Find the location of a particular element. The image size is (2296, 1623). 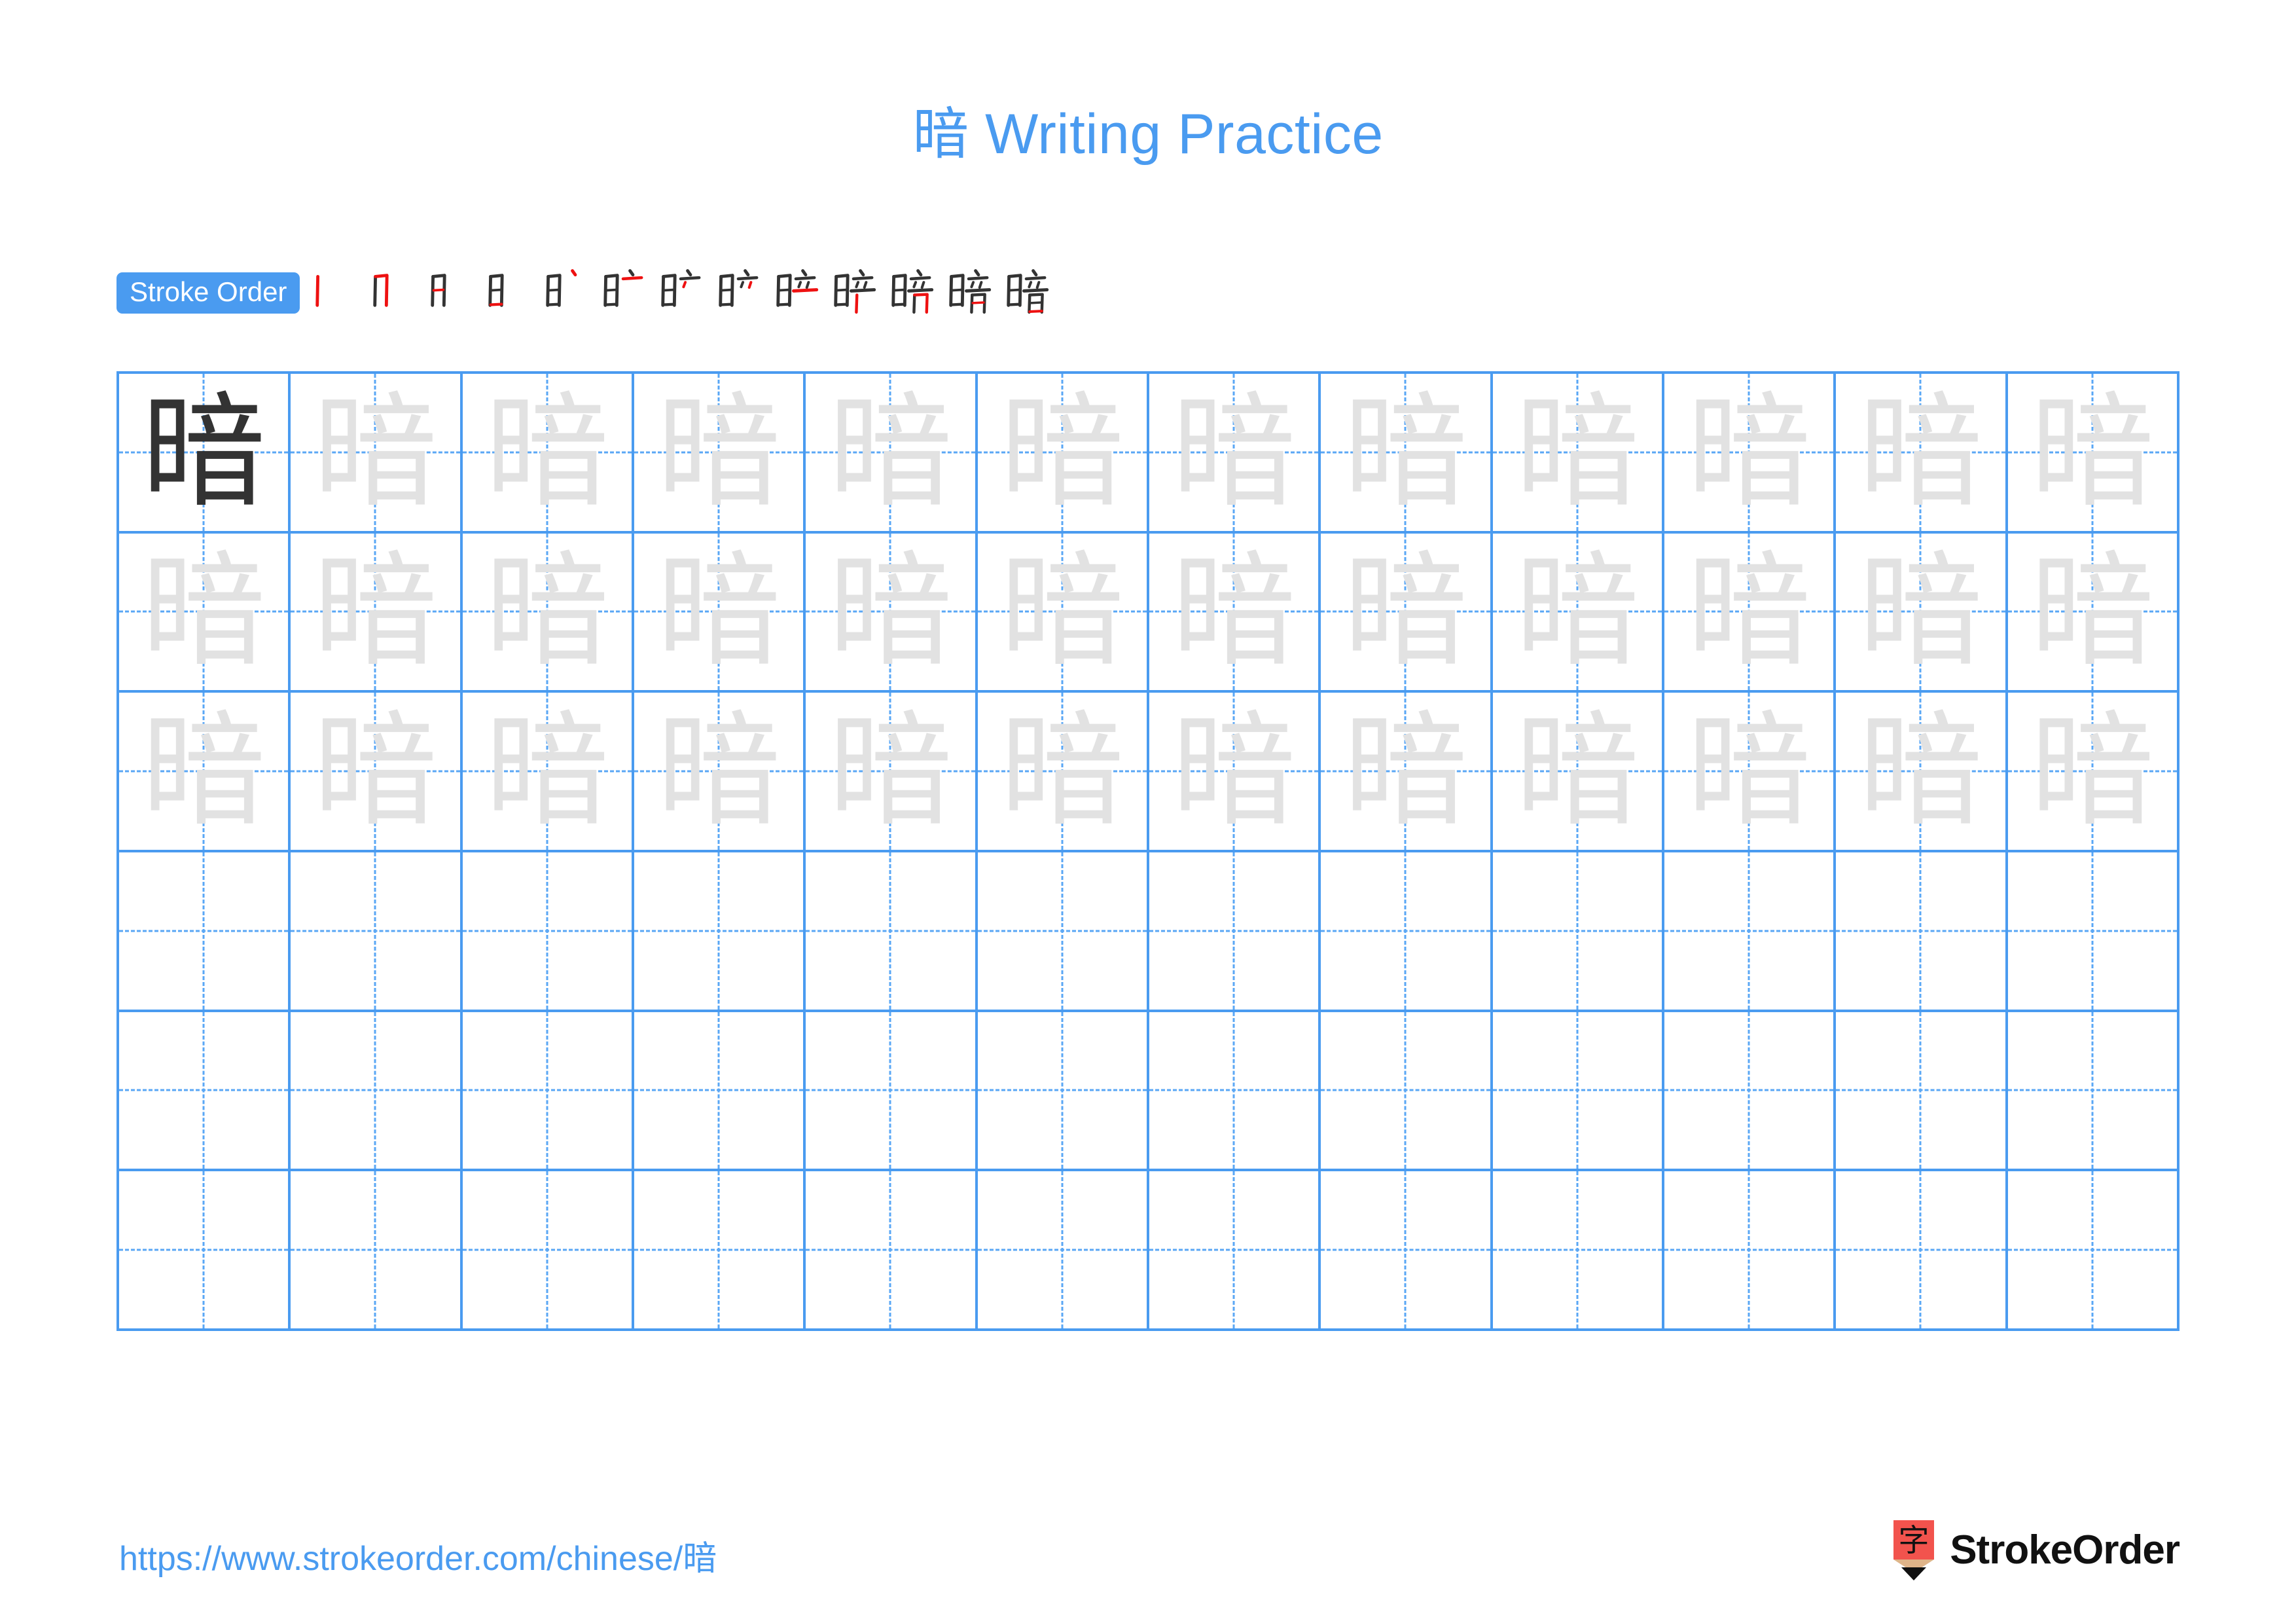

pencil-logo-icon: 字 is located at coordinates (1913, 1550).